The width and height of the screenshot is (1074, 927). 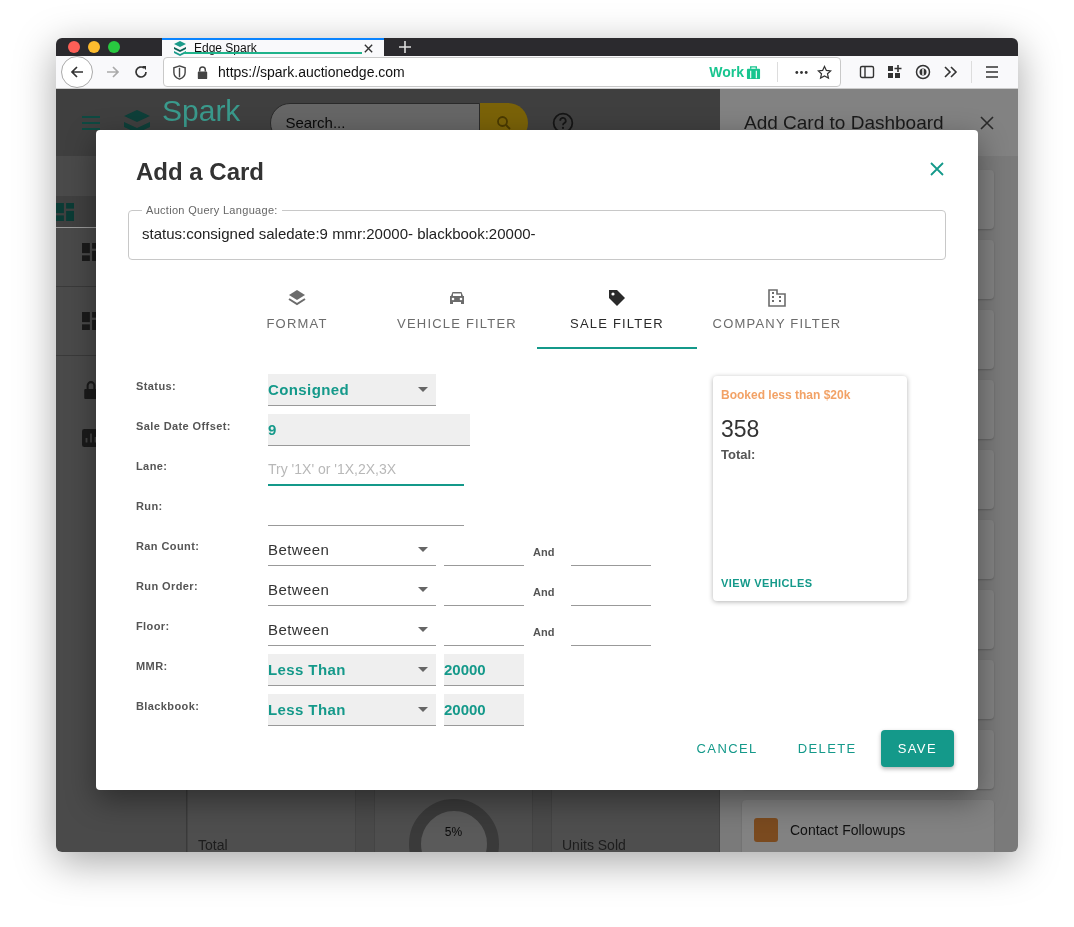 I want to click on shield-icon, so click(x=179, y=72).